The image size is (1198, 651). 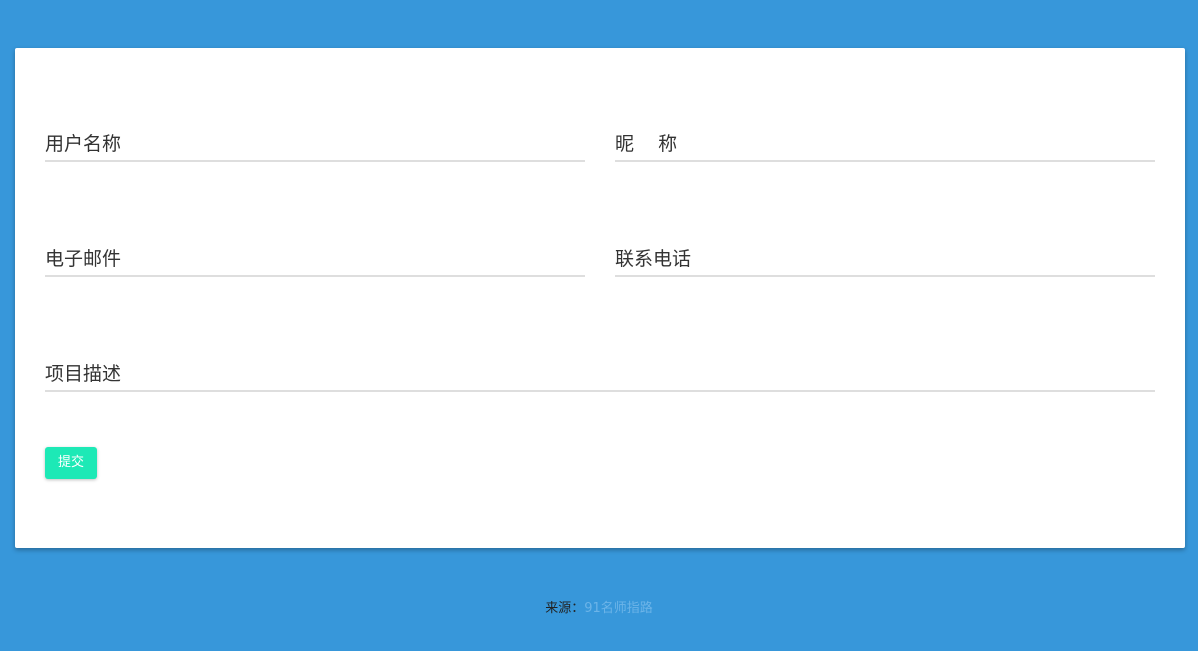 What do you see at coordinates (565, 608) in the screenshot?
I see `source-label: 来源：` at bounding box center [565, 608].